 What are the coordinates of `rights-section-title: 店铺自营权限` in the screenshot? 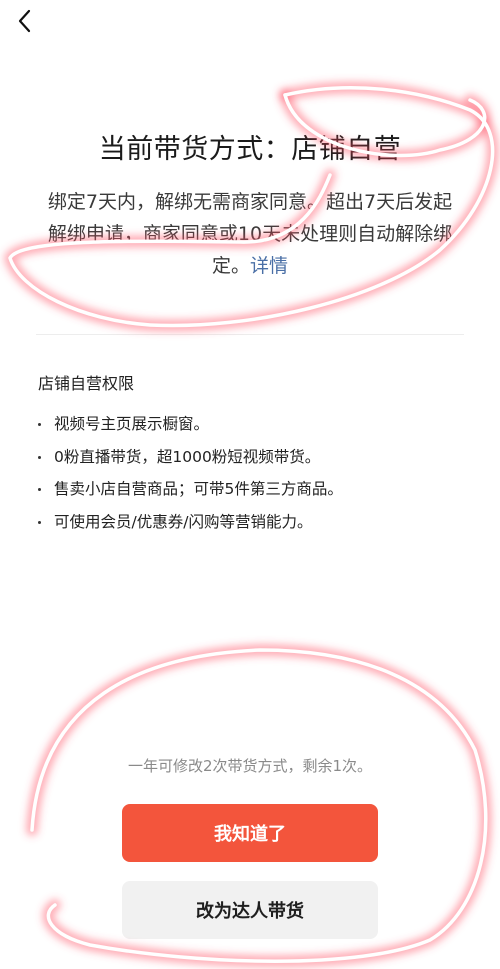 It's located at (86, 383).